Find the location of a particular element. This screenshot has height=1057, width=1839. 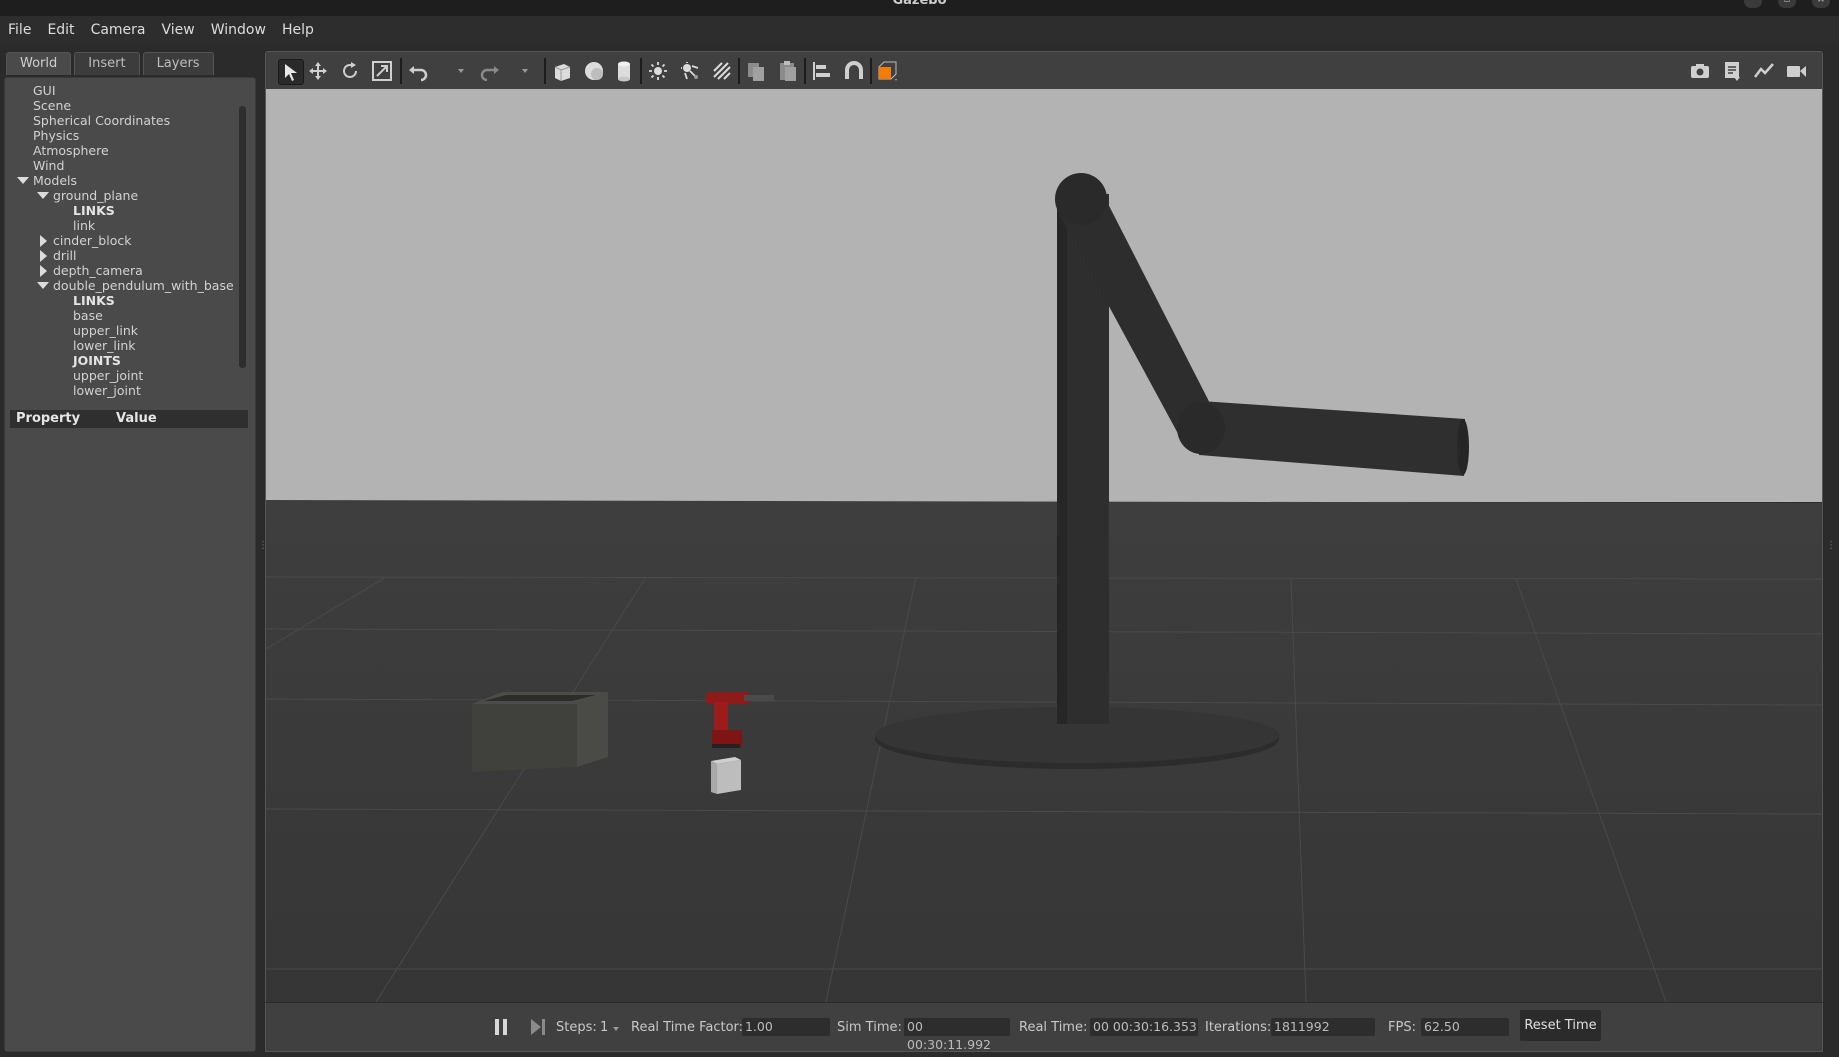

real-time-value: 00 00:30:16.353 is located at coordinates (1144, 1027).